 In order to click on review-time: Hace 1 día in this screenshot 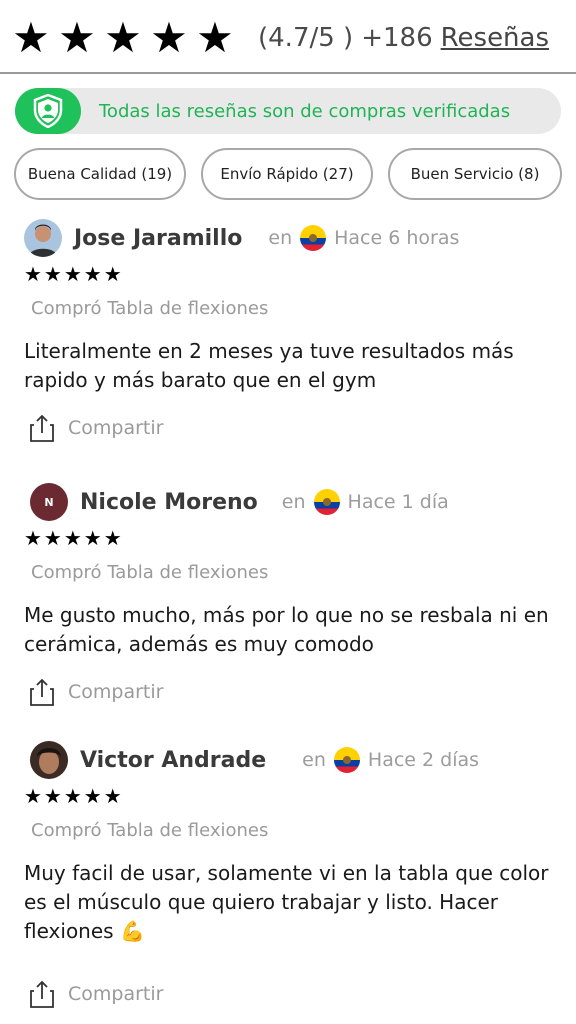, I will do `click(398, 502)`.